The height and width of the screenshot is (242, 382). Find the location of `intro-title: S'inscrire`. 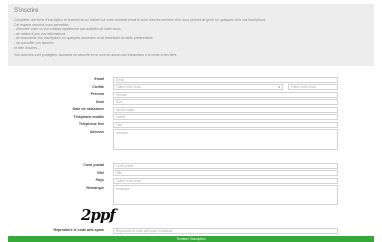

intro-title: S'inscrire is located at coordinates (26, 11).